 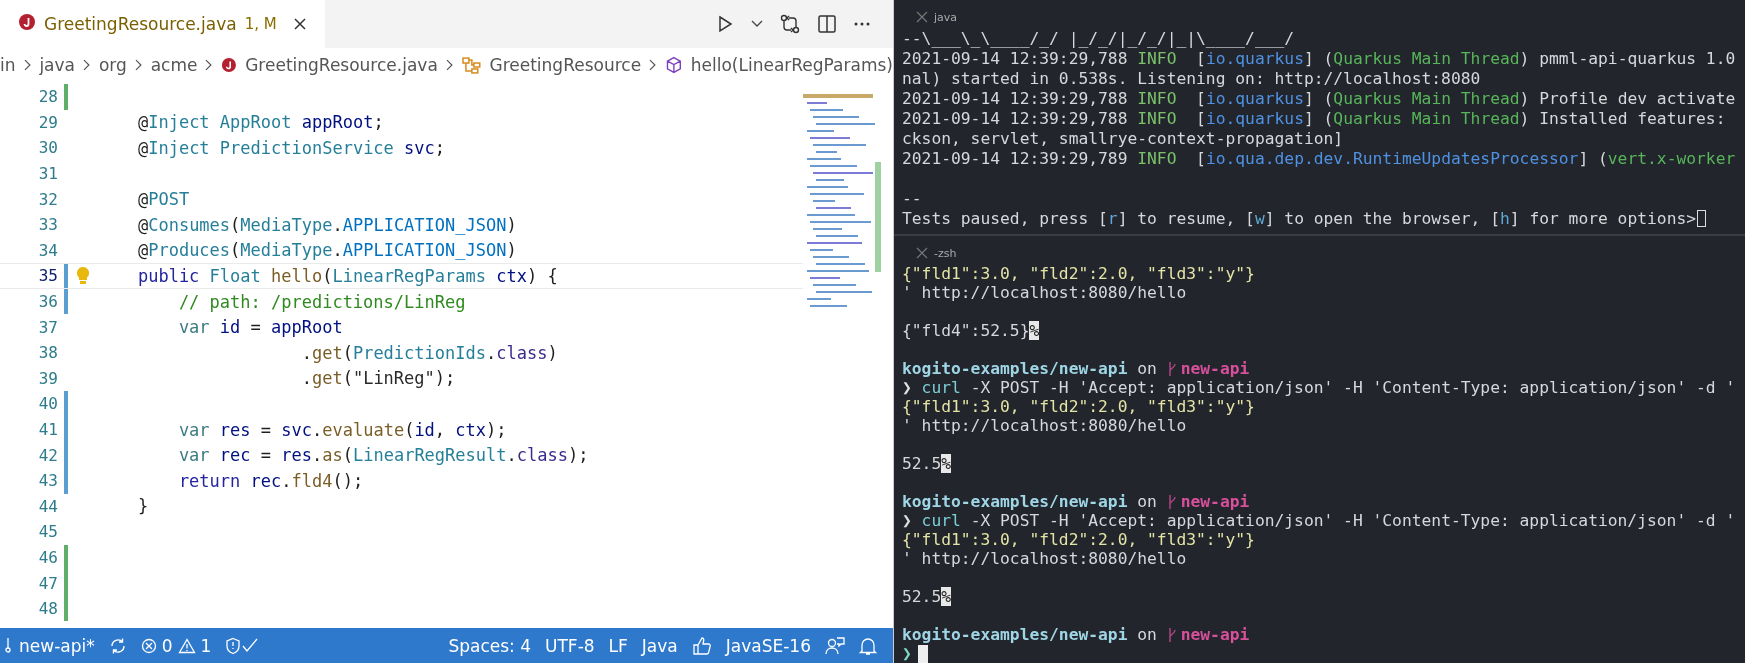 What do you see at coordinates (326, 224) in the screenshot?
I see `code-line: @Consumes(MediaType.APPLICATION_JSON)` at bounding box center [326, 224].